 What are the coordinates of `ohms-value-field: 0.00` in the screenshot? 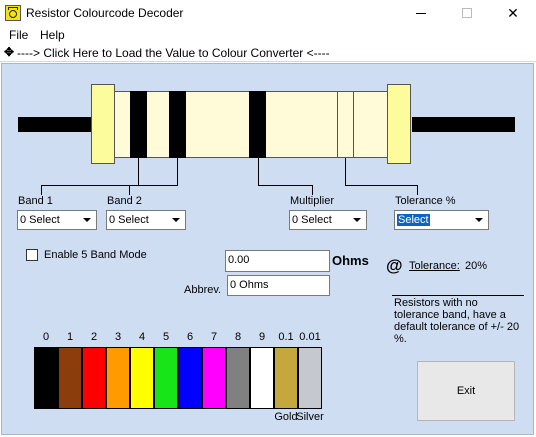 It's located at (277, 261).